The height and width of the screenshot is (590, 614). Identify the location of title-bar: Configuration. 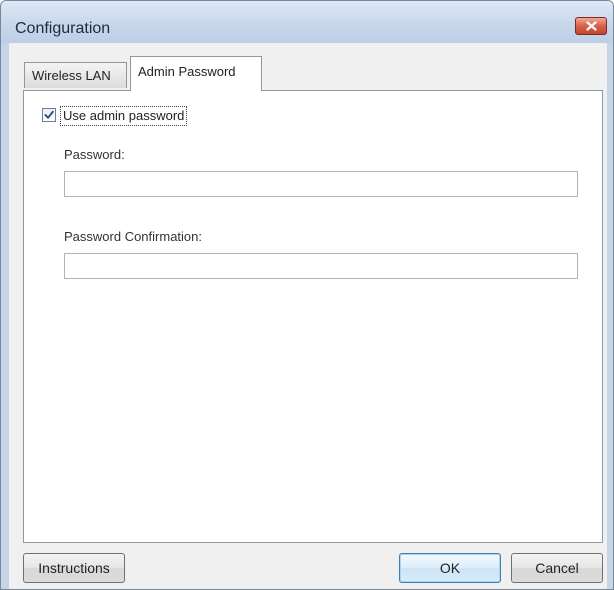
(307, 22).